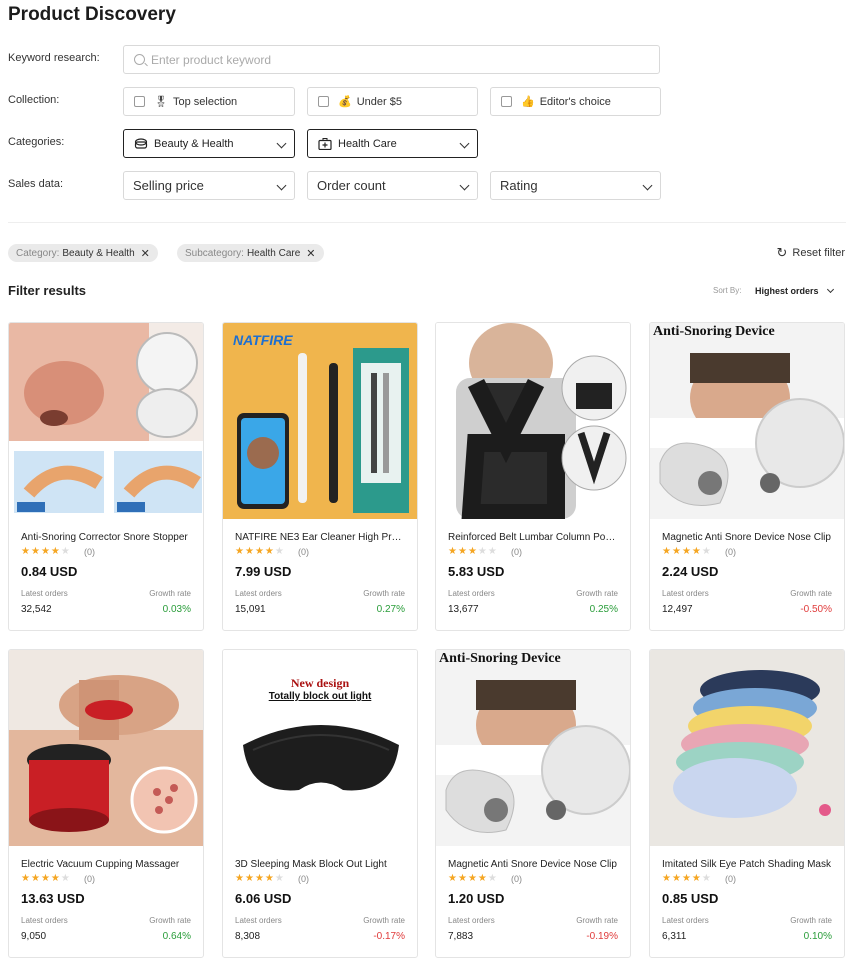 This screenshot has height=965, width=857. I want to click on svg-text: NATFIRE, so click(263, 340).